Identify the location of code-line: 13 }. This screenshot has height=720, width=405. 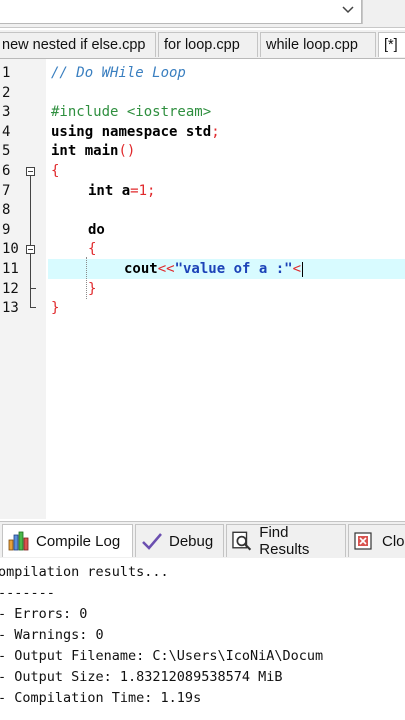
(202, 308).